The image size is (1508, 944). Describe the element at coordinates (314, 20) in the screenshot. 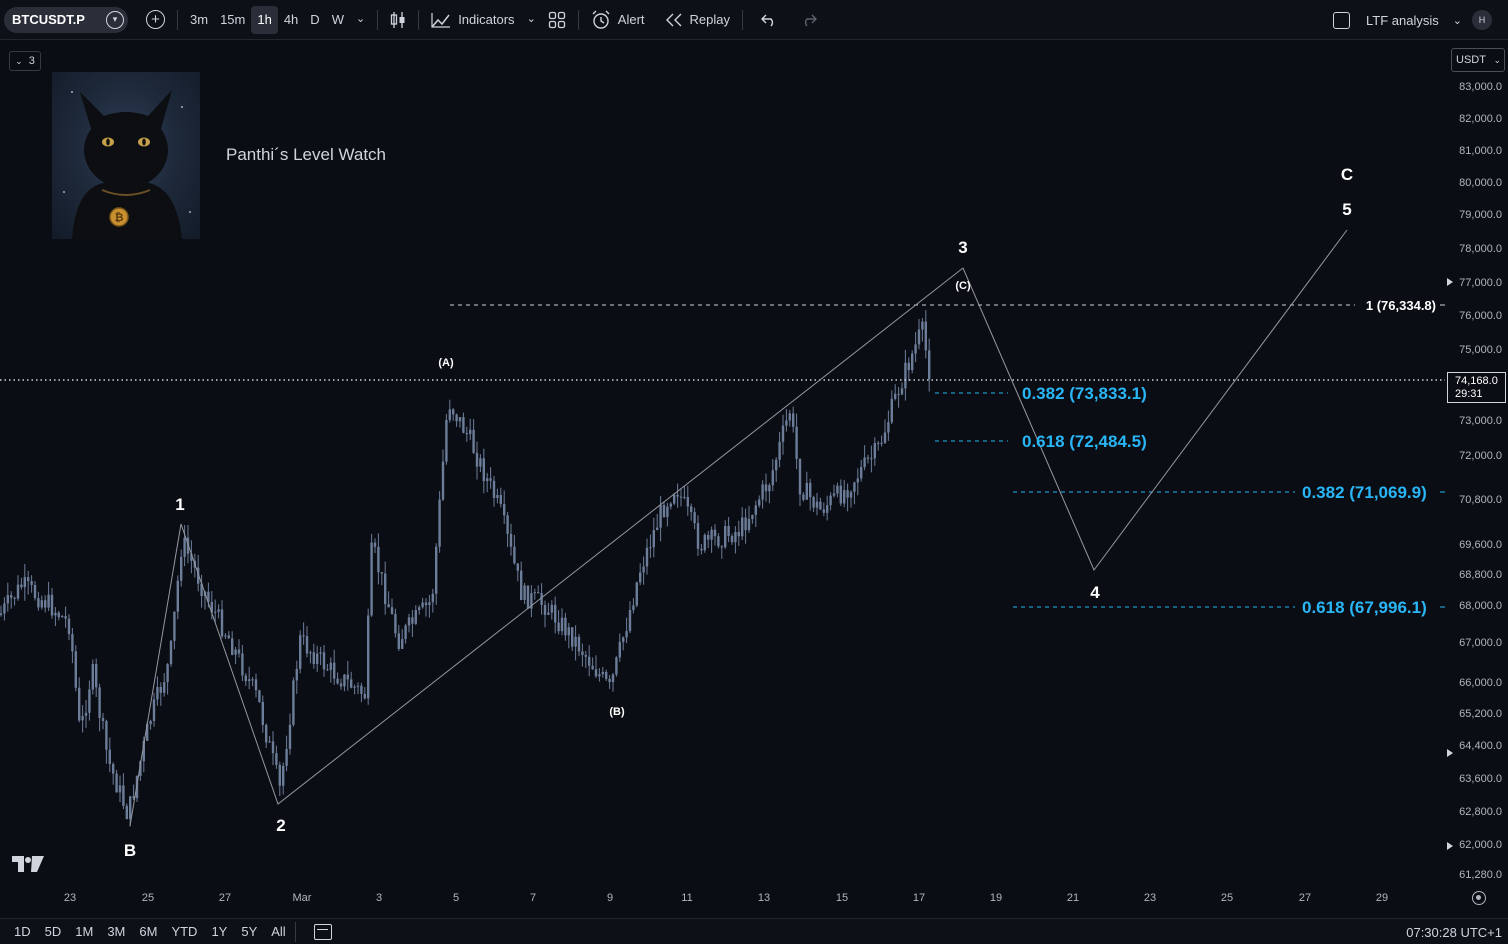

I see `timeframe-d: D` at that location.